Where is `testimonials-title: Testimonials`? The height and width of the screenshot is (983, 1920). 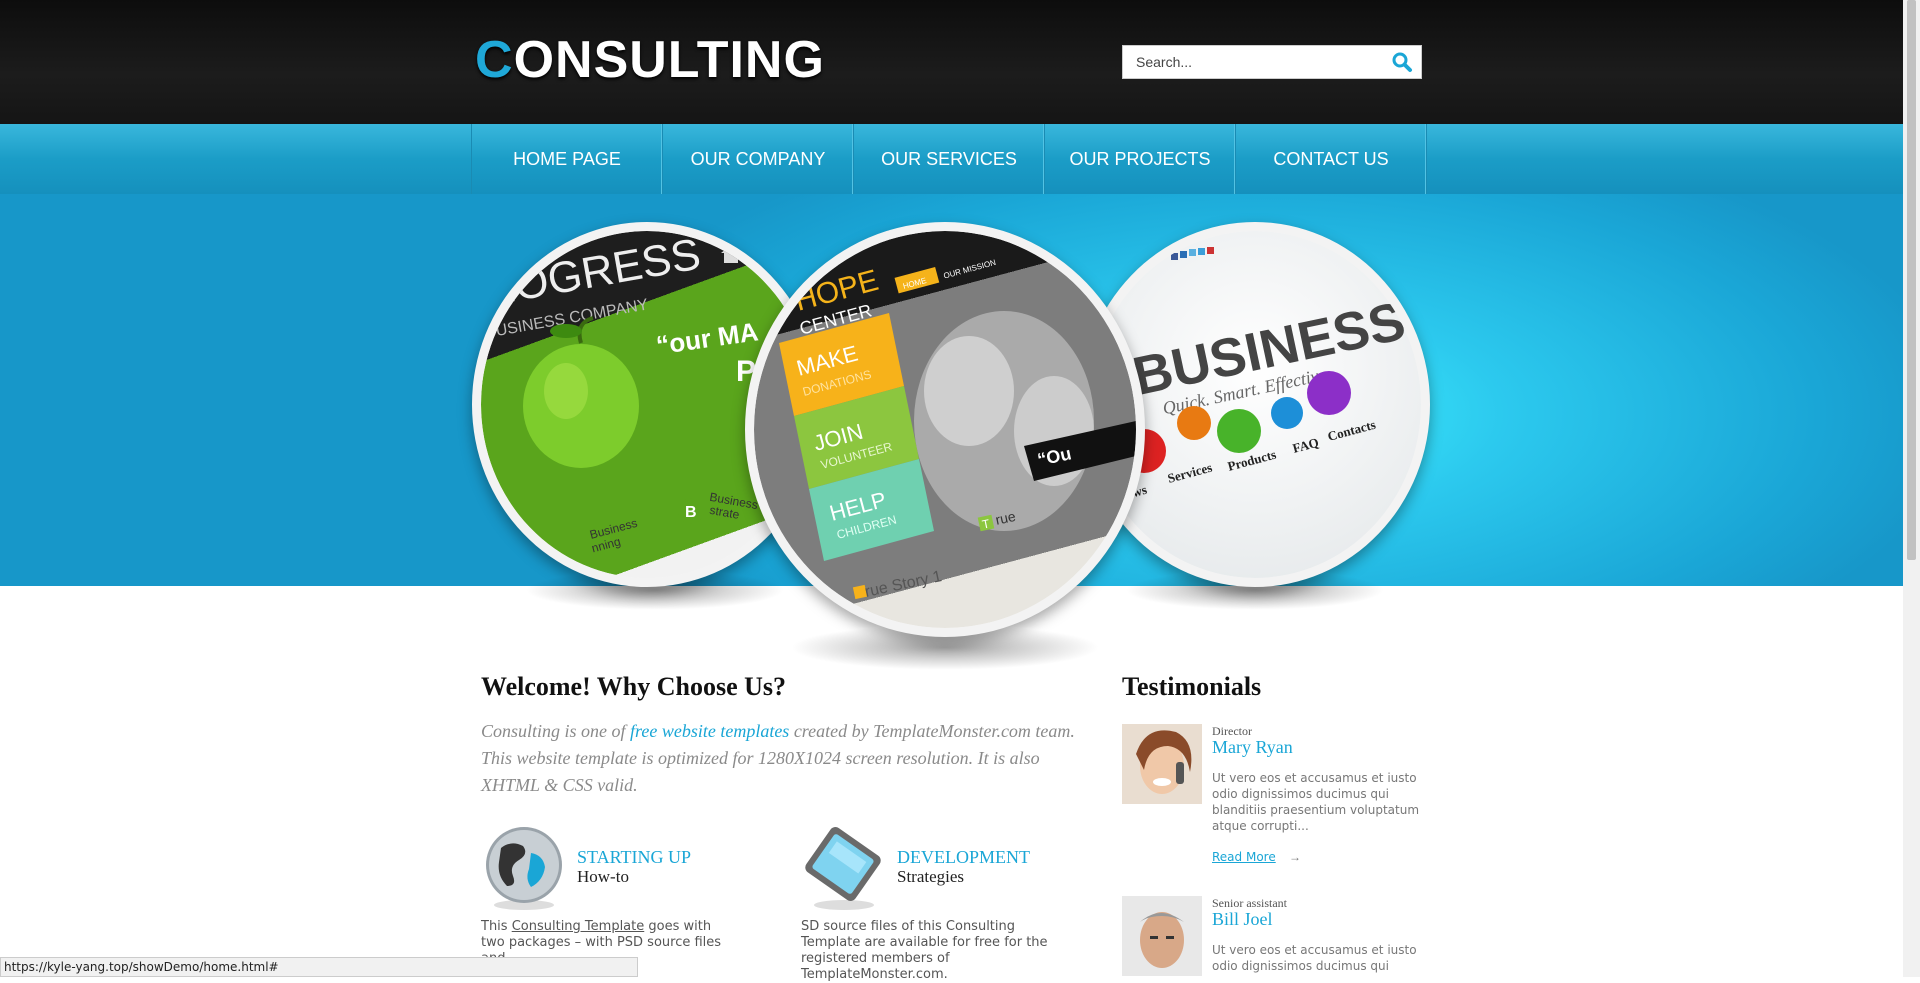
testimonials-title: Testimonials is located at coordinates (1192, 686).